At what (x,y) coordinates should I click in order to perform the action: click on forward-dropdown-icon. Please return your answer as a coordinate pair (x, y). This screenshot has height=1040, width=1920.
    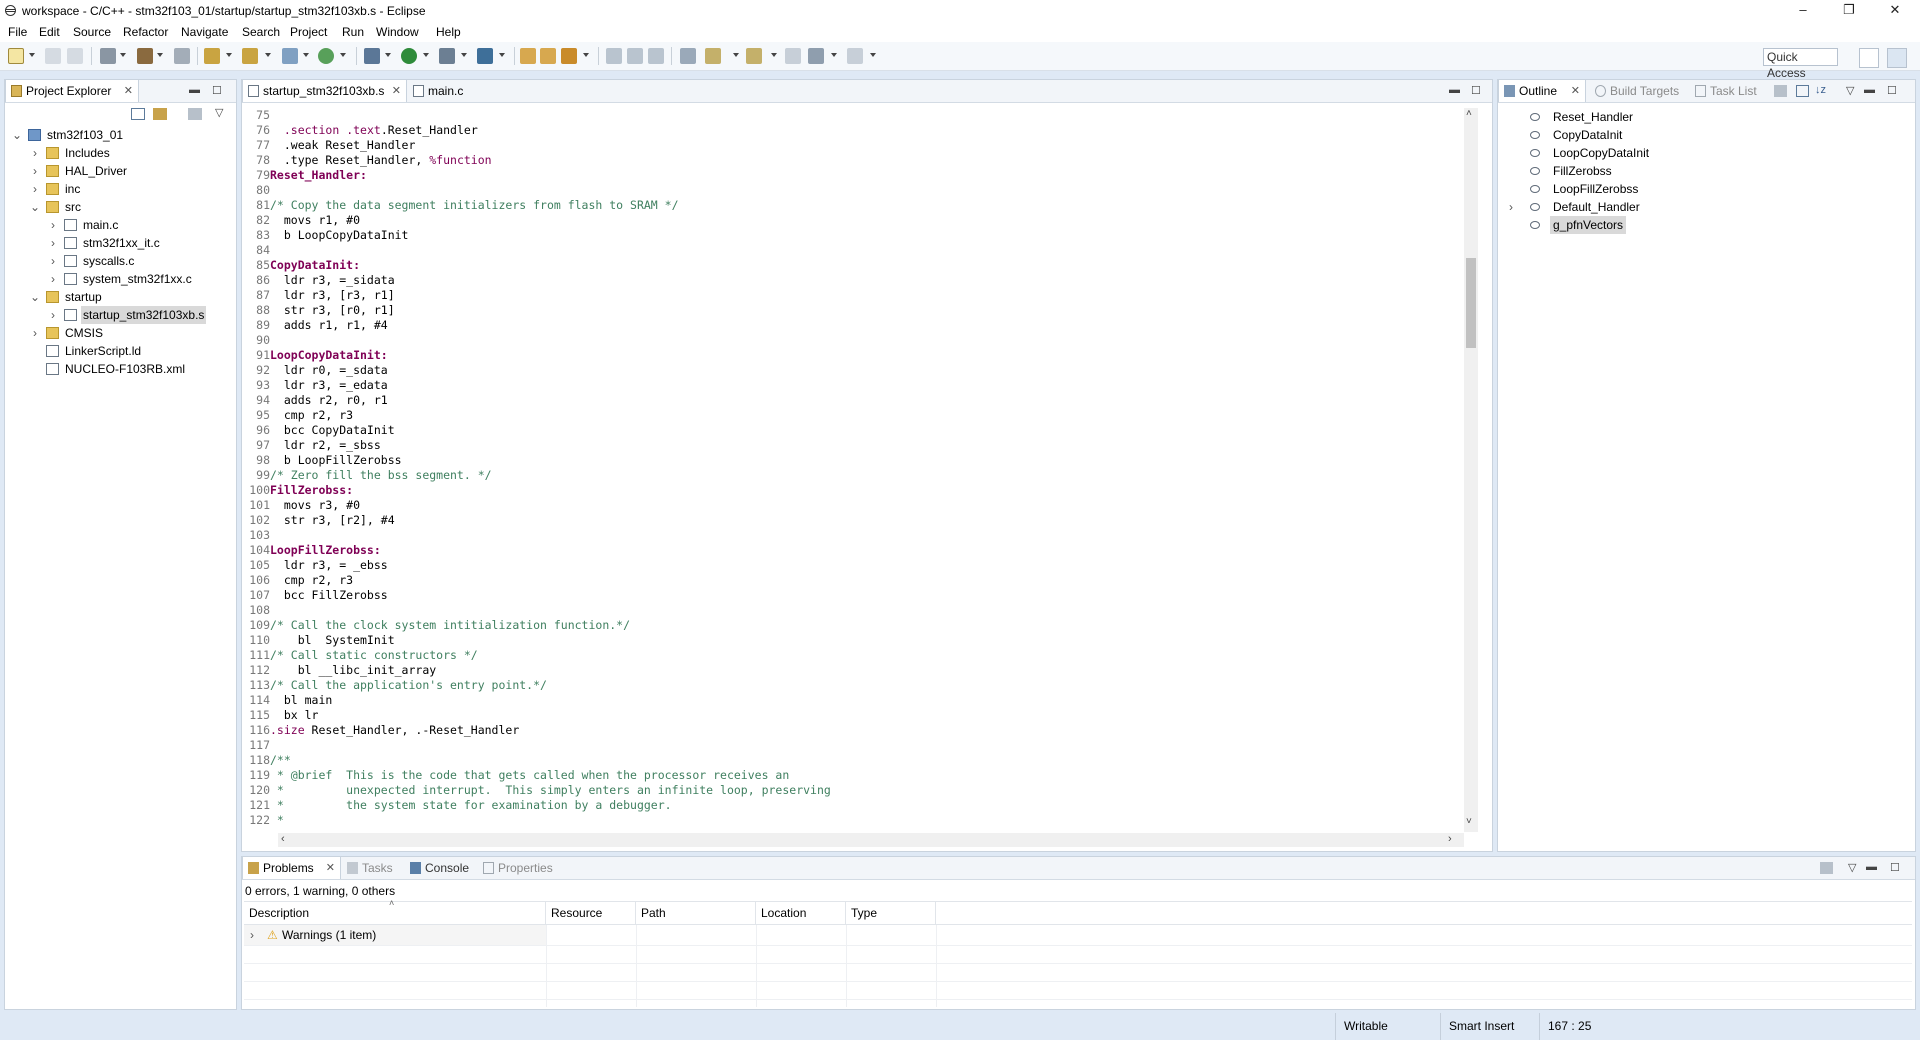
    Looking at the image, I should click on (873, 55).